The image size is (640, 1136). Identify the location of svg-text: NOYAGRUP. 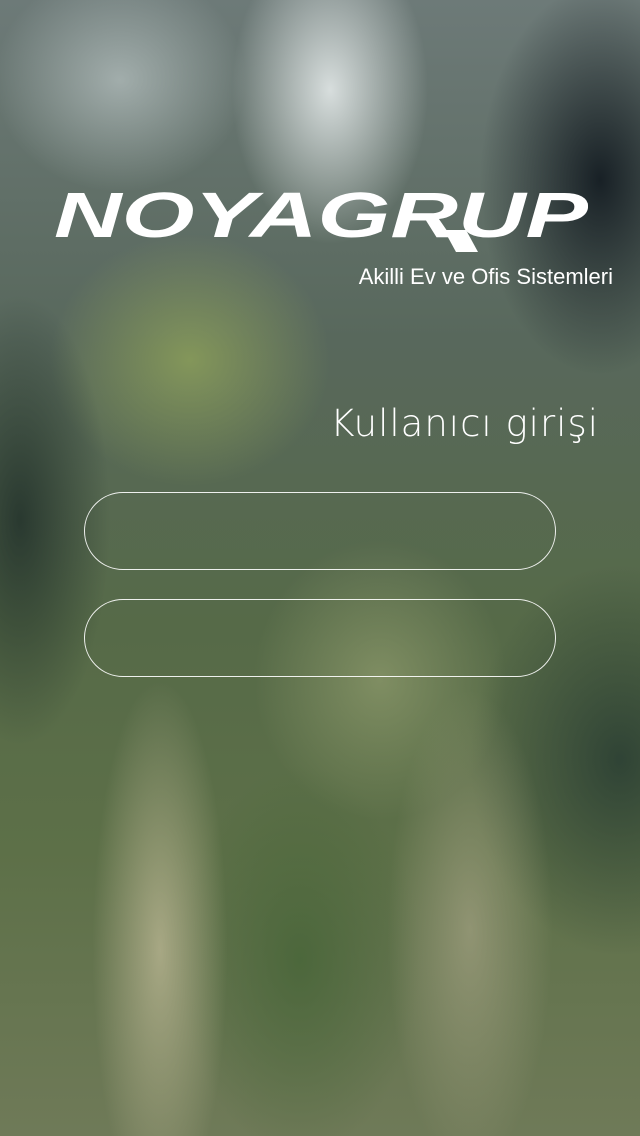
(321, 218).